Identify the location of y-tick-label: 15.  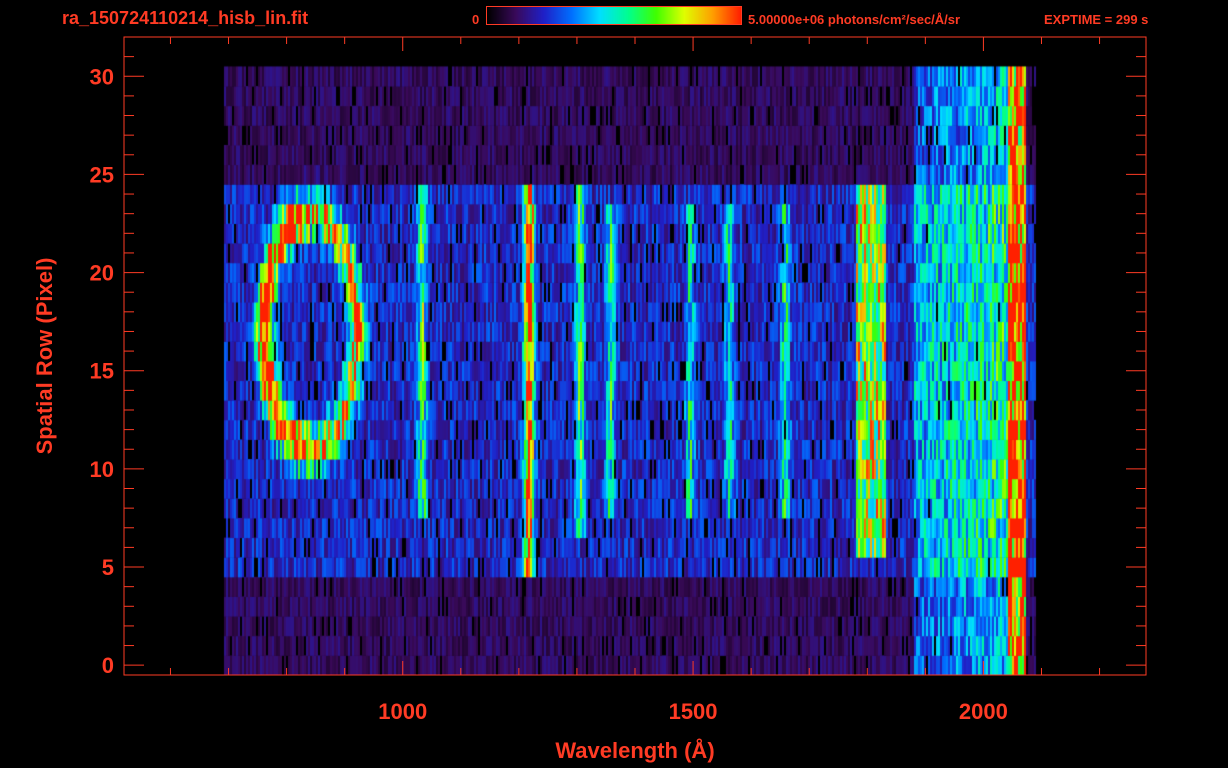
(102, 371).